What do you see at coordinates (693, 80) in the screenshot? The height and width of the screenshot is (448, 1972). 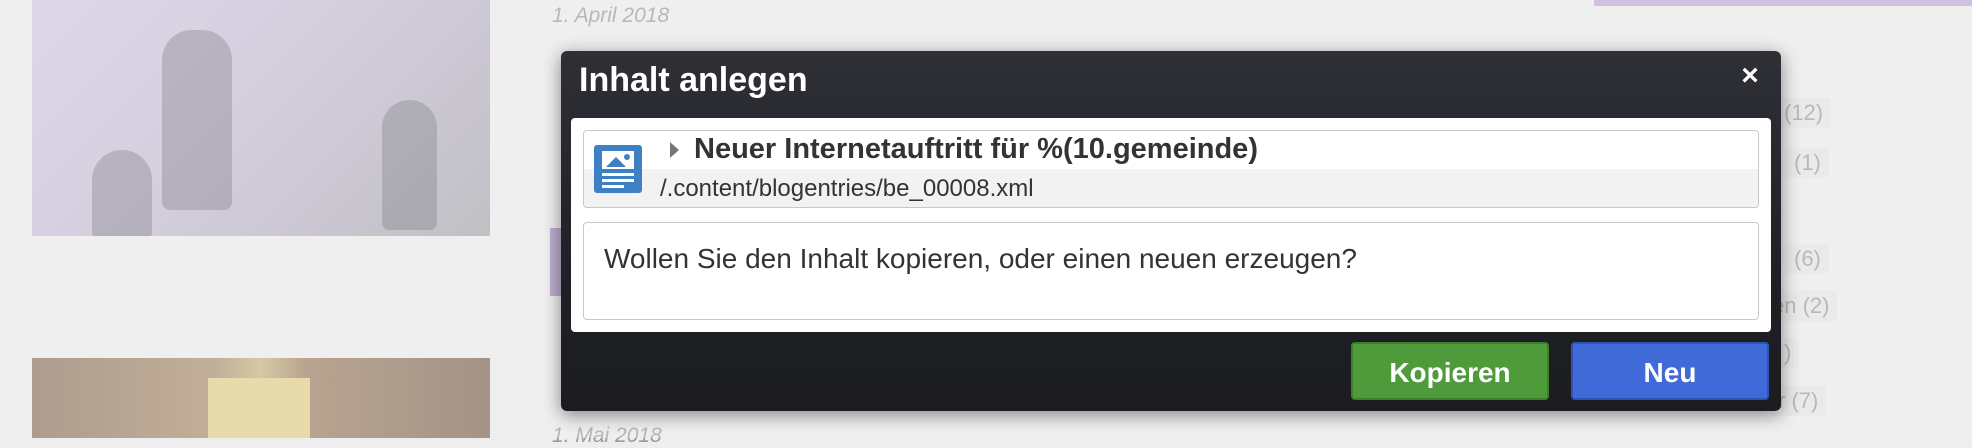 I see `dialog-title: Inhalt anlegen` at bounding box center [693, 80].